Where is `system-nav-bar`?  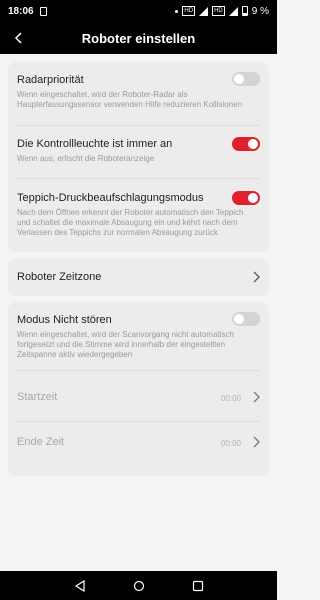 system-nav-bar is located at coordinates (138, 585).